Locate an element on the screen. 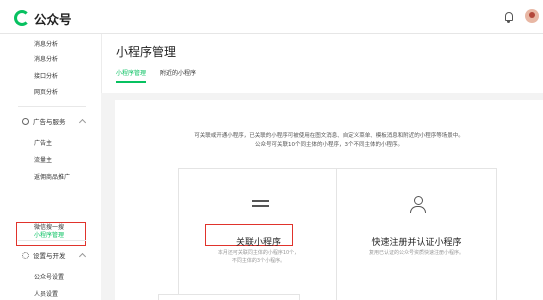 This screenshot has width=543, height=300. tab-nearby-miniprogram: 附近的小程序 is located at coordinates (178, 72).